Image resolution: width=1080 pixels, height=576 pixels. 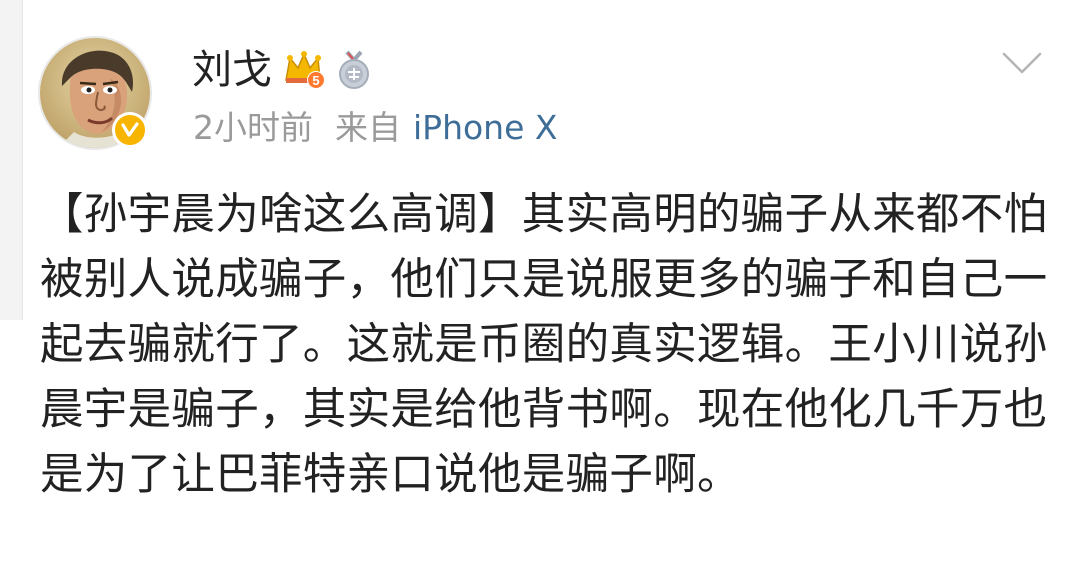 What do you see at coordinates (11, 160) in the screenshot?
I see `left-edge-divider` at bounding box center [11, 160].